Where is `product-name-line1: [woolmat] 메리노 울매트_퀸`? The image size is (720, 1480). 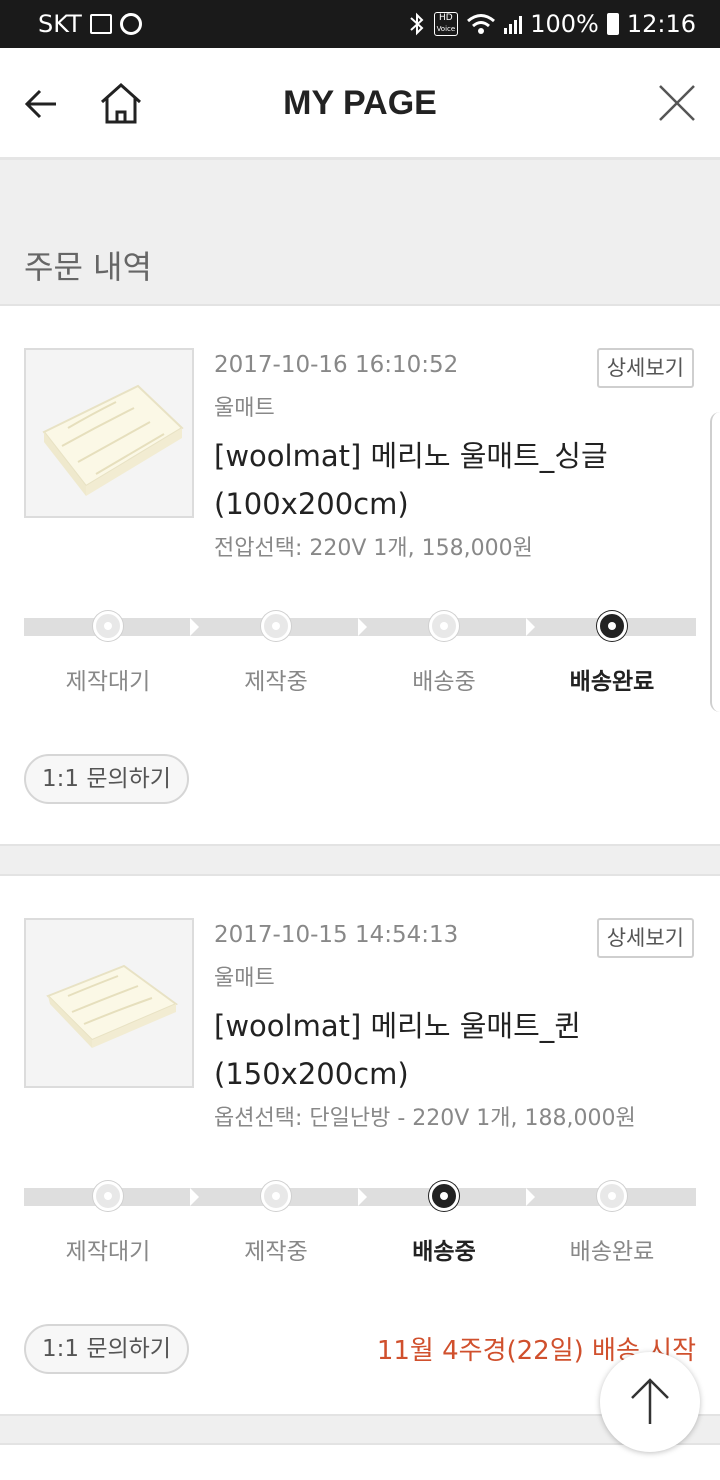 product-name-line1: [woolmat] 메리노 울매트_퀸 is located at coordinates (397, 1026).